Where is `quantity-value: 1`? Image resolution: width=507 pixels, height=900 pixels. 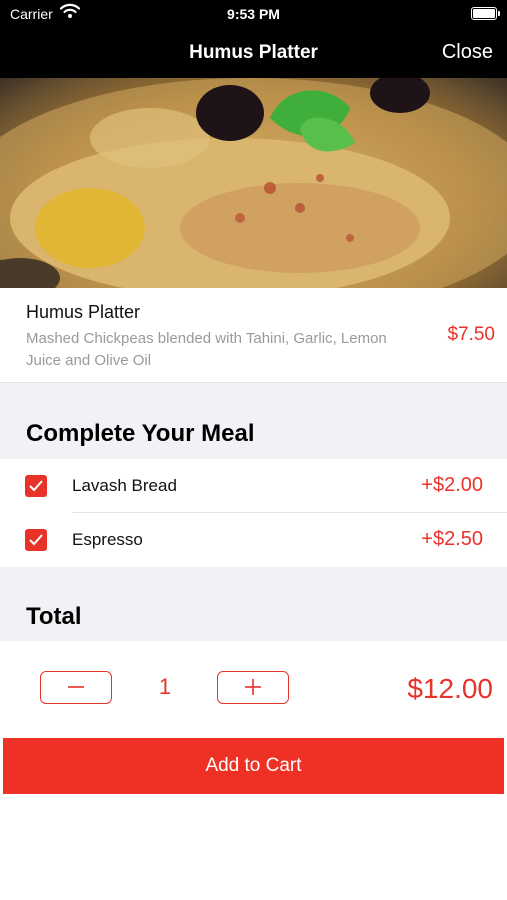 quantity-value: 1 is located at coordinates (165, 686).